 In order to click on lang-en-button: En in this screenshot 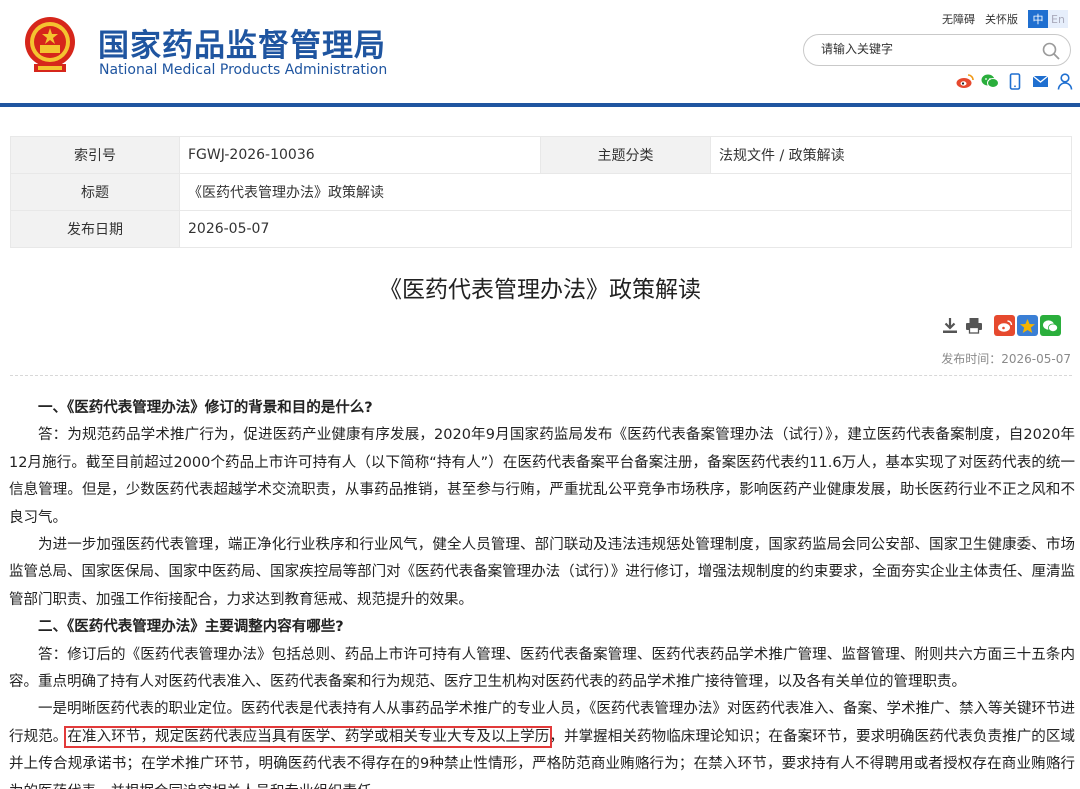, I will do `click(1058, 19)`.